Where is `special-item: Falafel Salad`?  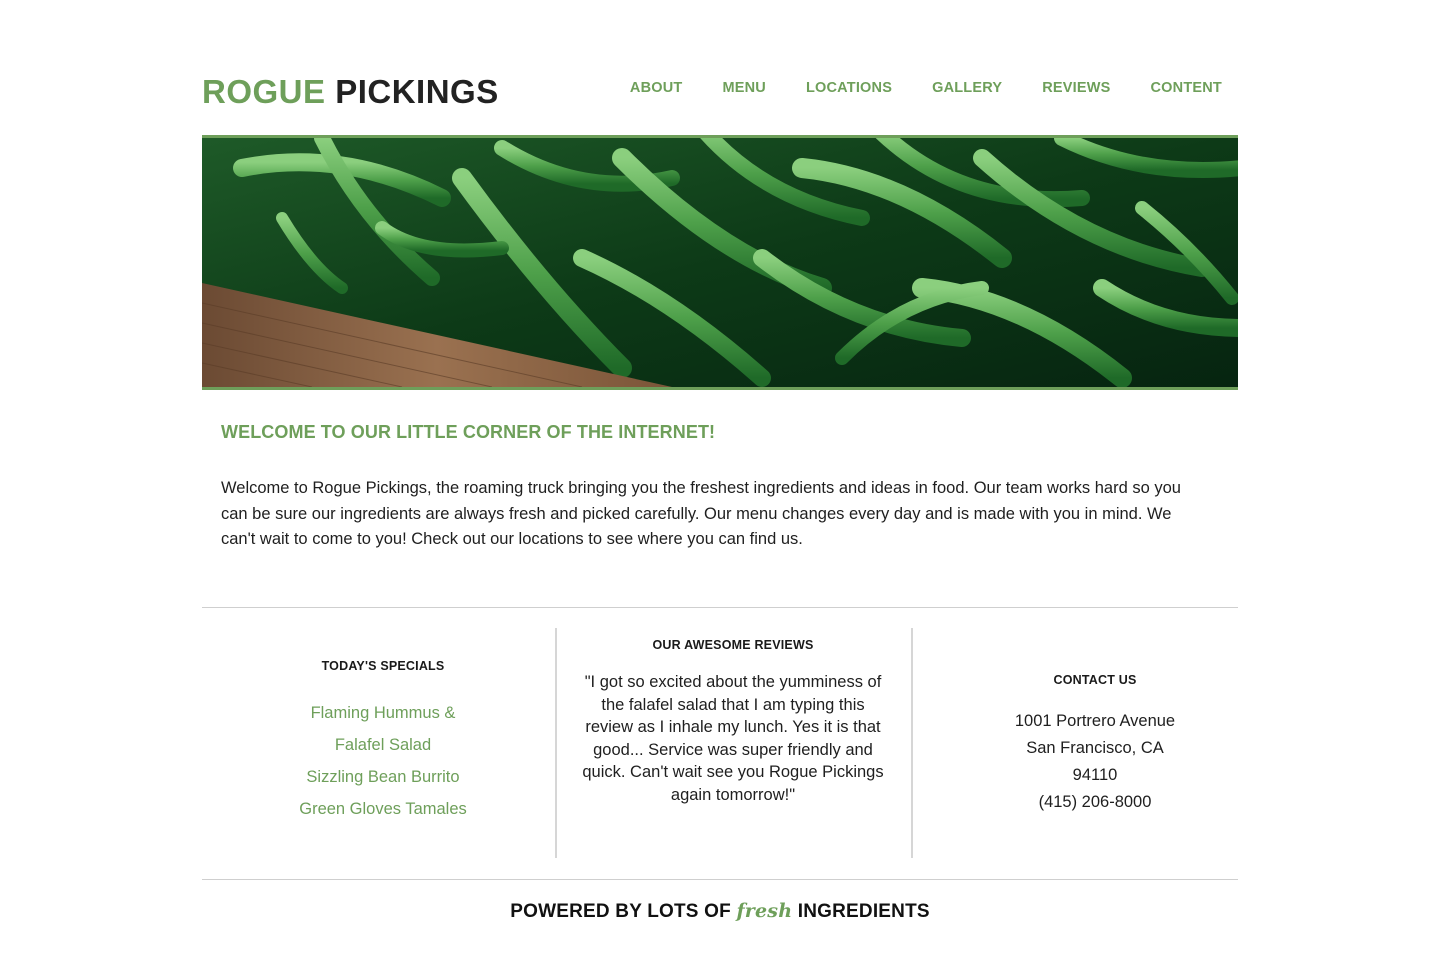
special-item: Falafel Salad is located at coordinates (383, 745).